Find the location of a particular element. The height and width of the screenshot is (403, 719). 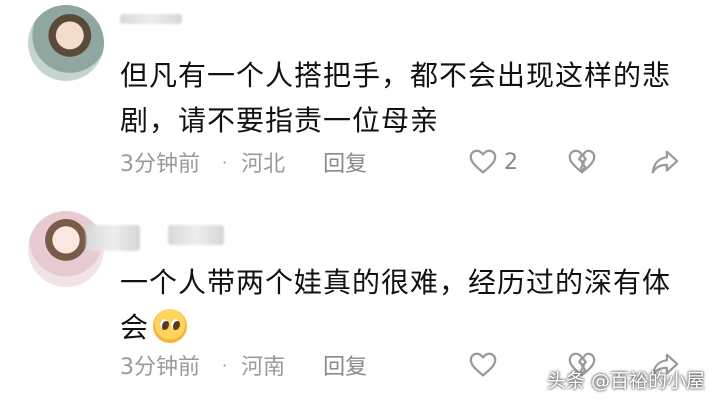

like-button is located at coordinates (483, 365).